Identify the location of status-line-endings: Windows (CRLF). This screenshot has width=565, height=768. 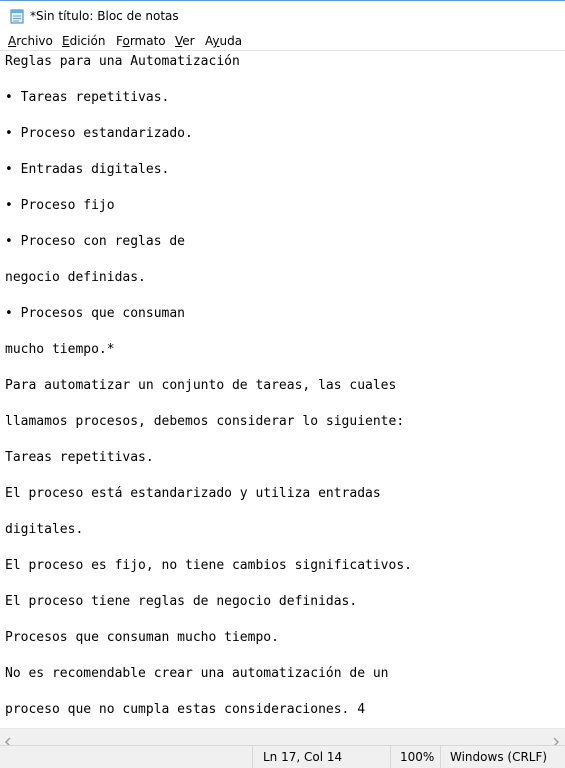
(502, 757).